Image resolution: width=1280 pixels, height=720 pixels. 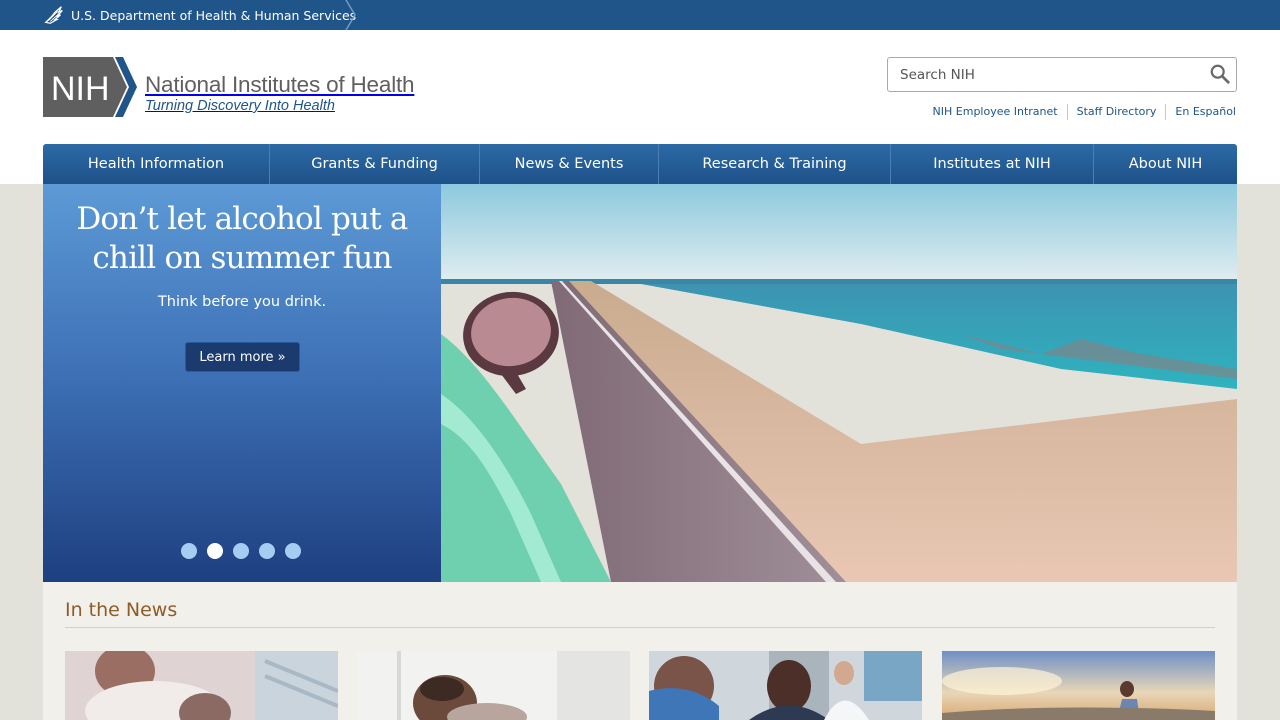 What do you see at coordinates (350, 15) in the screenshot?
I see `chevron-right-icon` at bounding box center [350, 15].